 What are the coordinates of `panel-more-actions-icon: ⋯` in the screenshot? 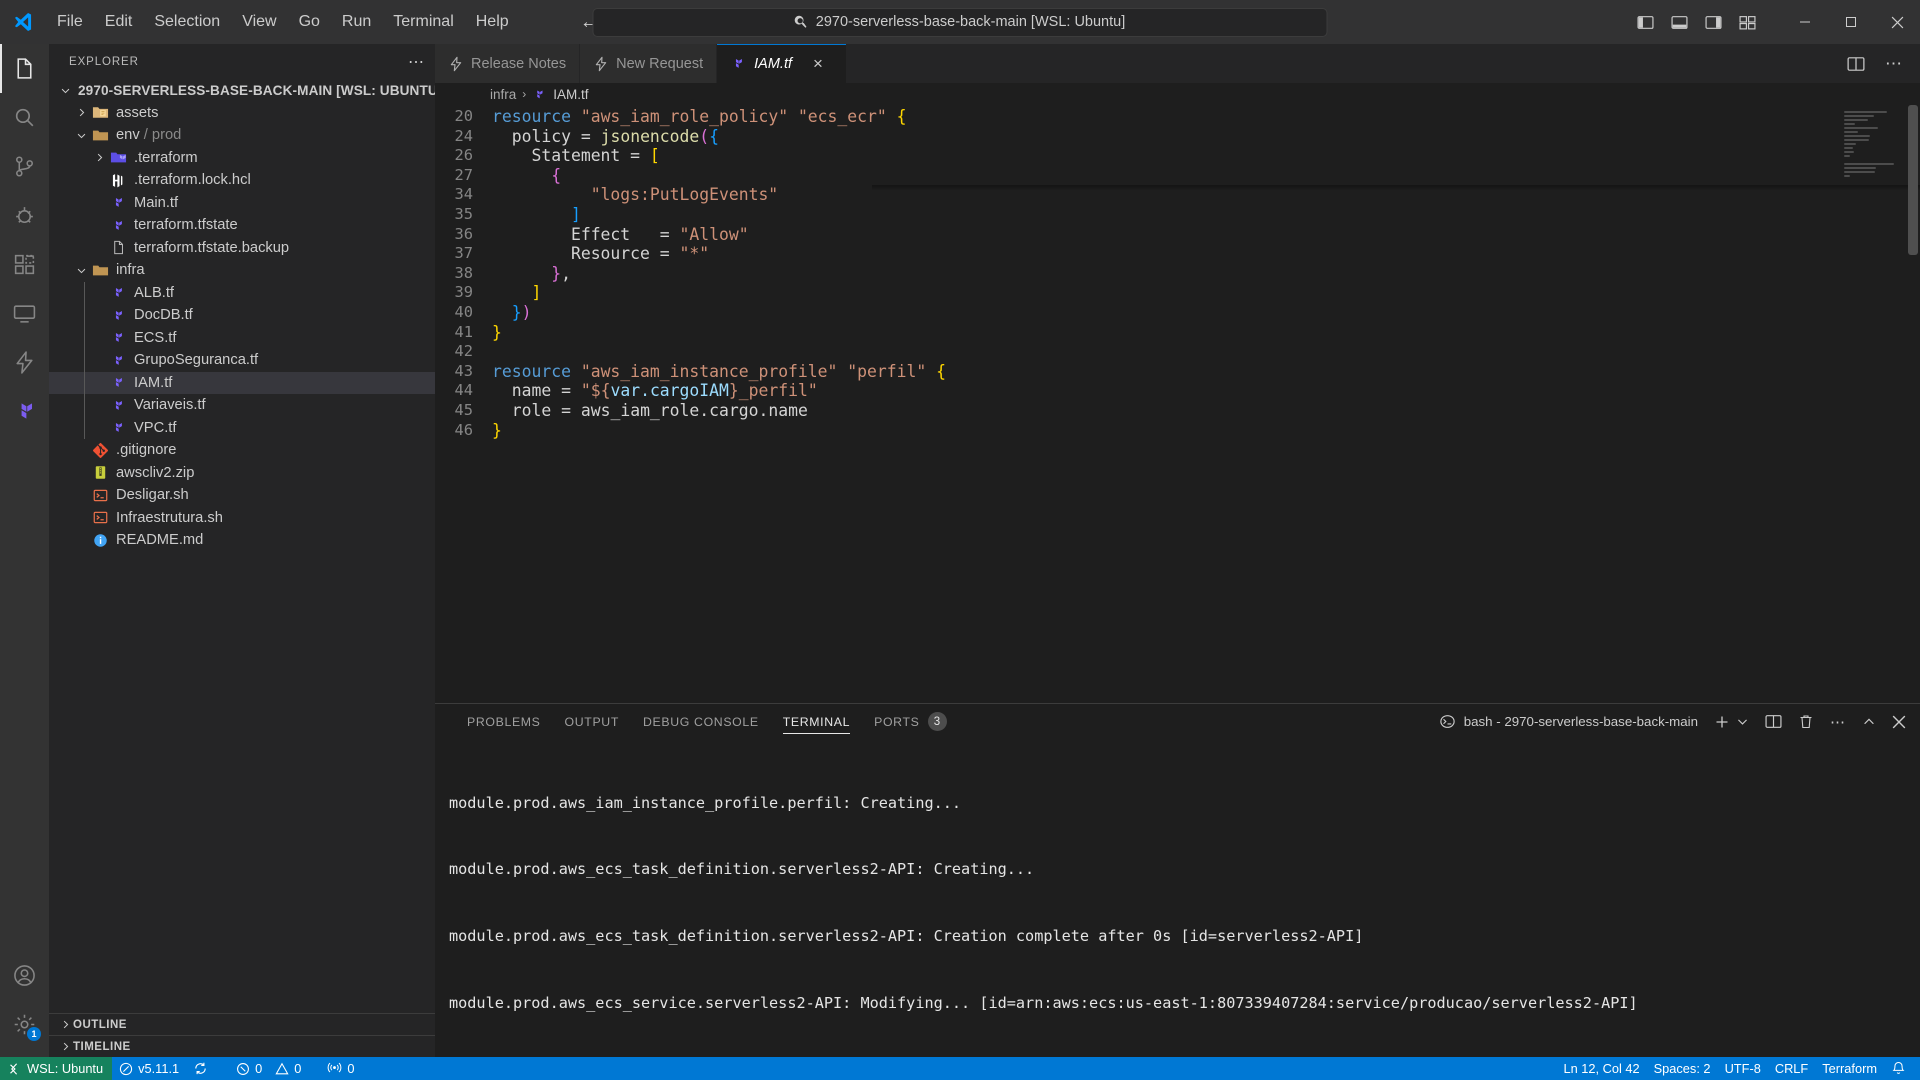 It's located at (1838, 722).